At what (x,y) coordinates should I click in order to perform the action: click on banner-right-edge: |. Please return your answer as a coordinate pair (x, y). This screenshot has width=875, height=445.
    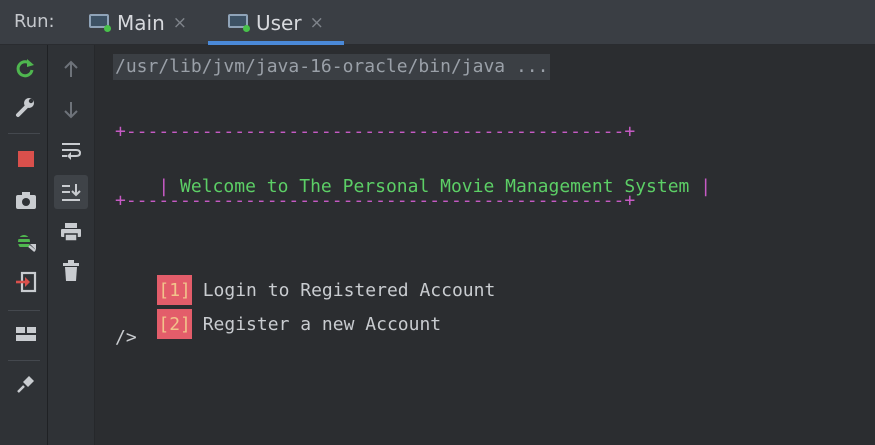
    Looking at the image, I should click on (700, 186).